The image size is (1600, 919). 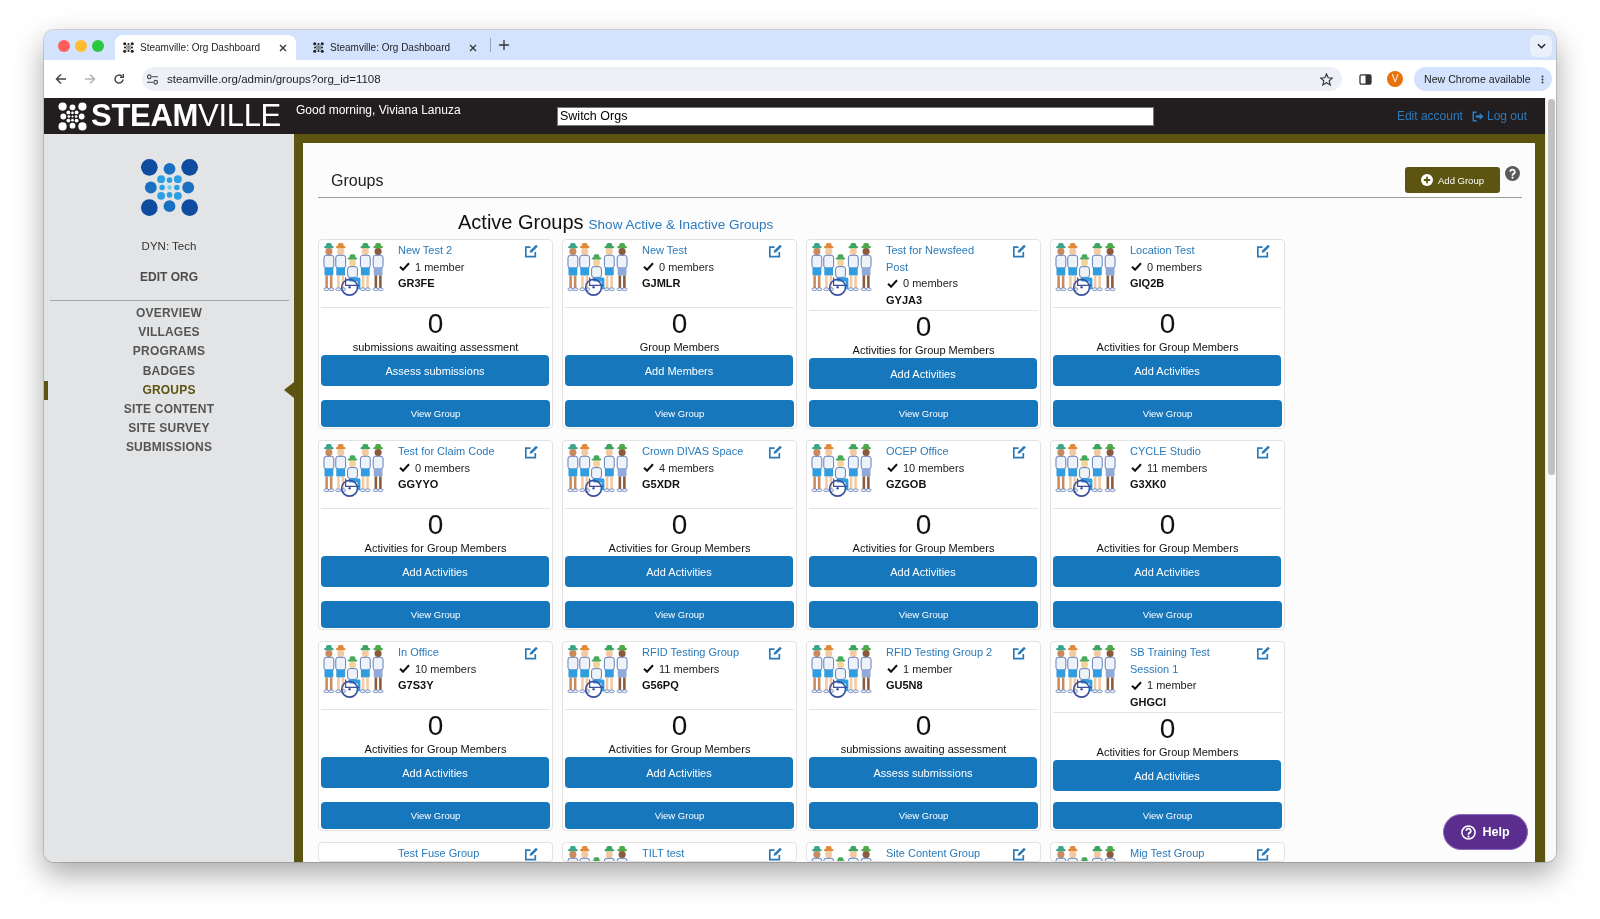 I want to click on nav-item: SITE SURVEY, so click(x=169, y=429).